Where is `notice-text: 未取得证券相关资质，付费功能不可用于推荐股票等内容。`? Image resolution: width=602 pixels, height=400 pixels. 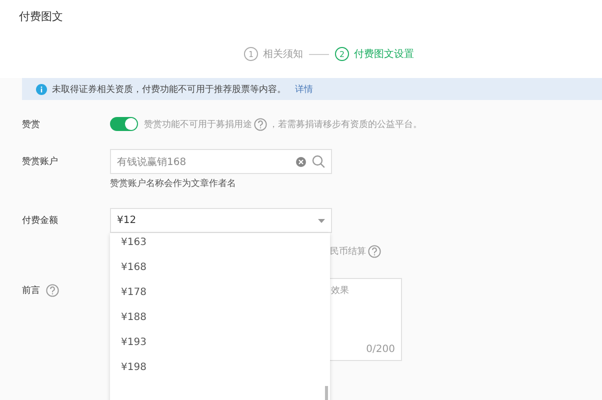 notice-text: 未取得证券相关资质，付费功能不可用于推荐股票等内容。 is located at coordinates (169, 90).